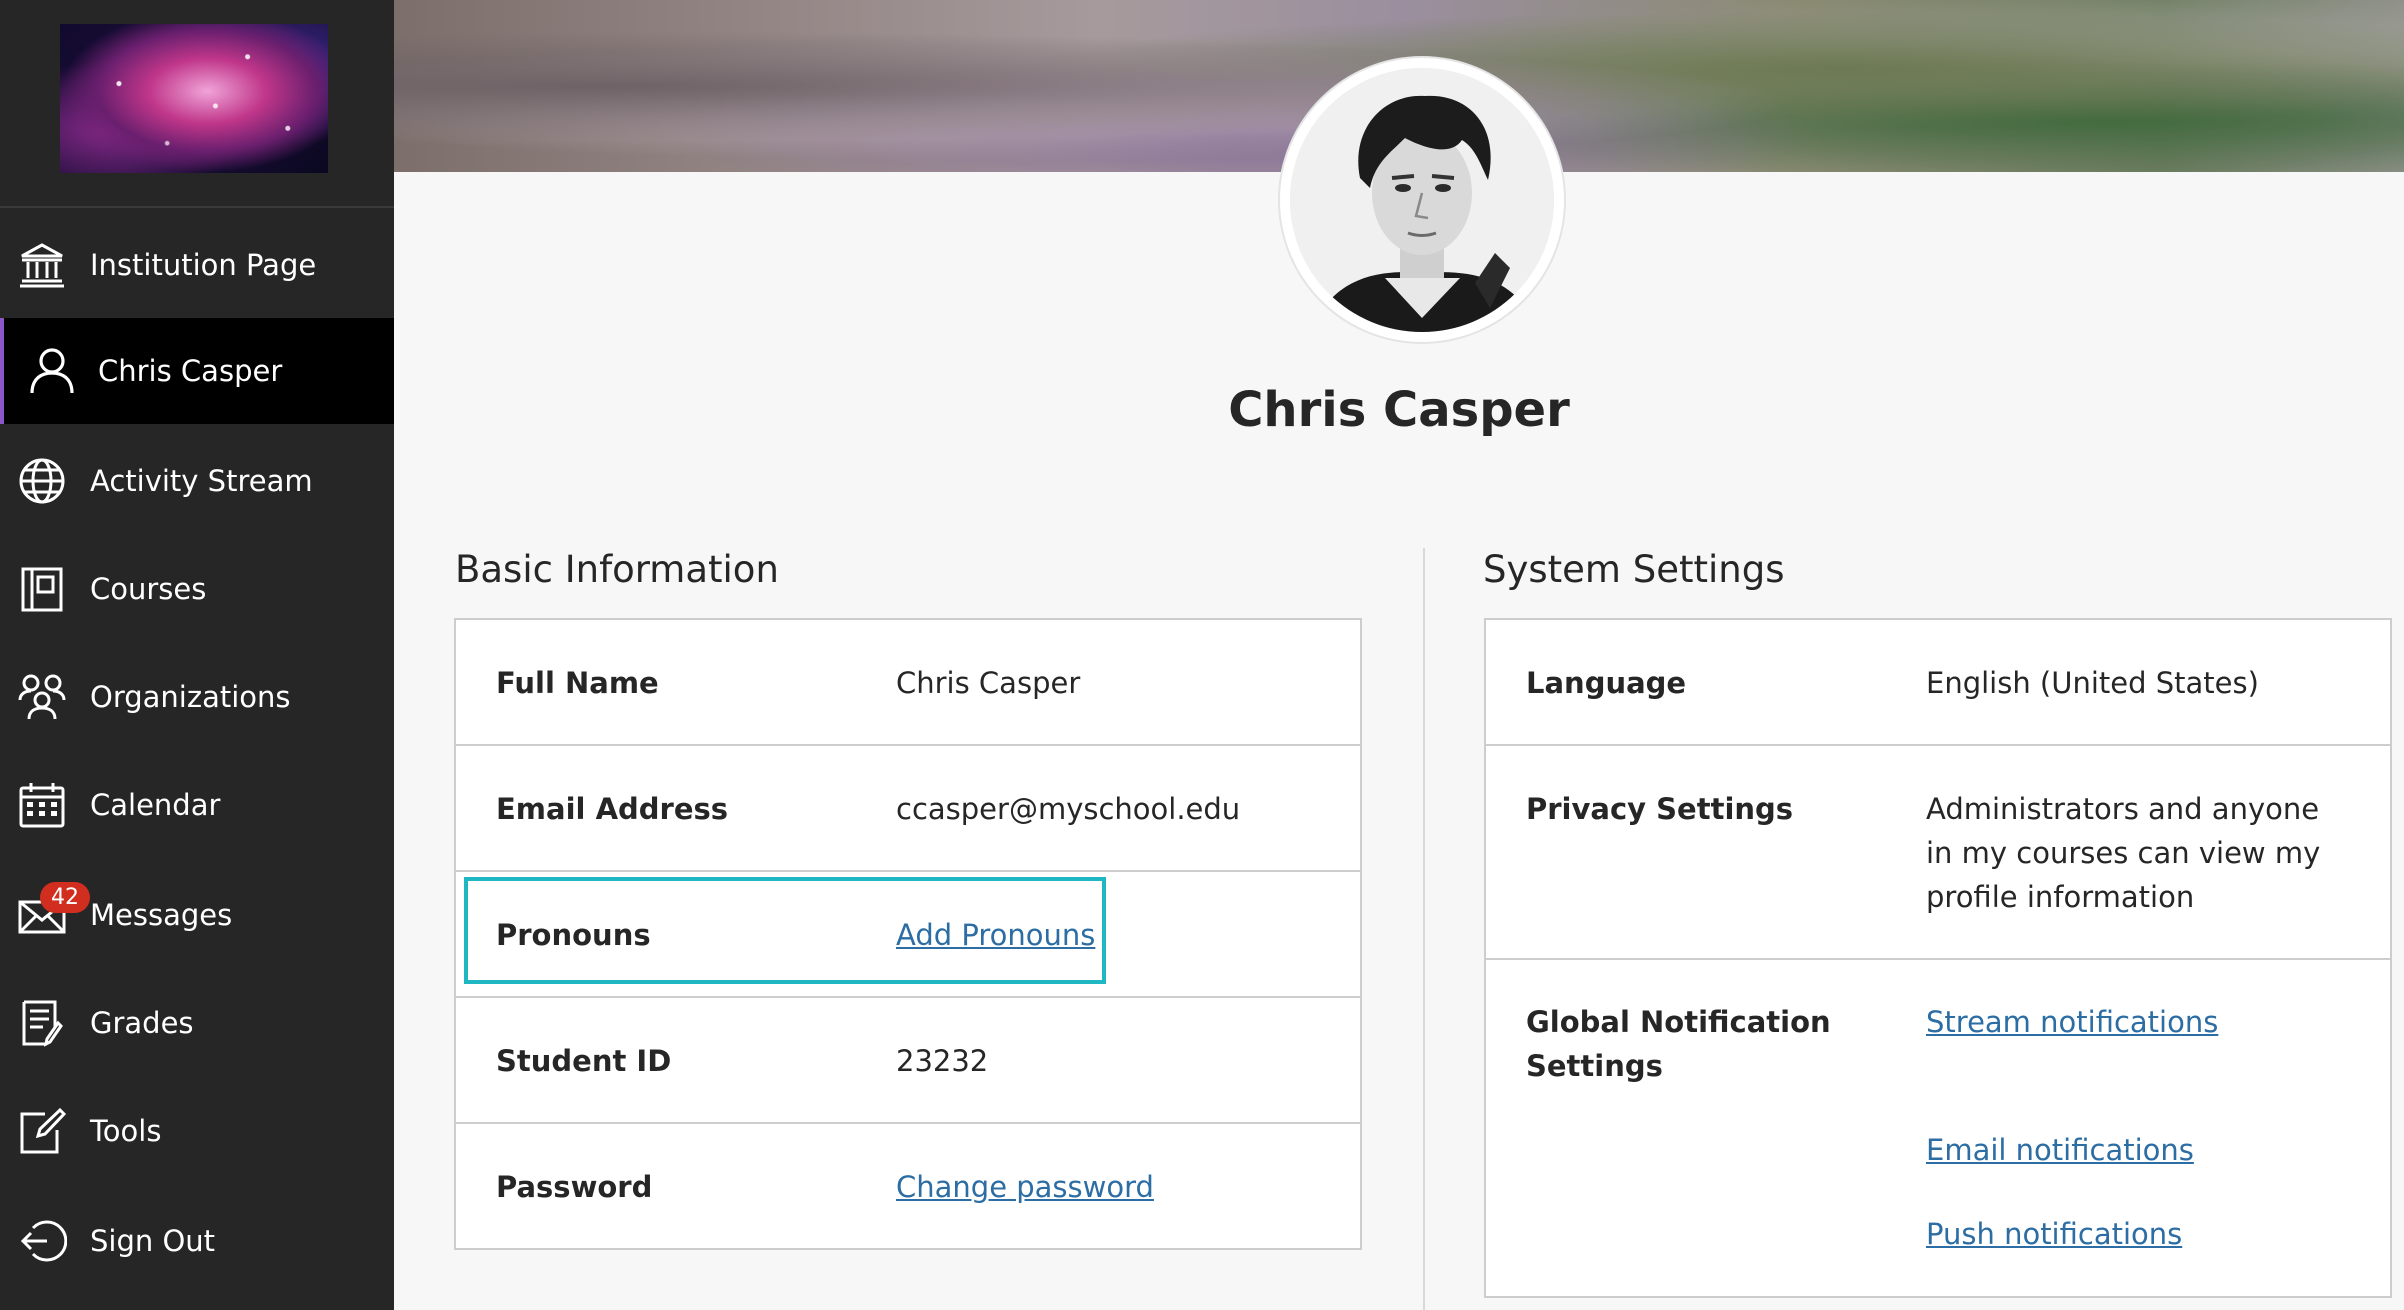 The image size is (2404, 1310). What do you see at coordinates (2054, 1234) in the screenshot?
I see `push-notifications-link: Push notifications` at bounding box center [2054, 1234].